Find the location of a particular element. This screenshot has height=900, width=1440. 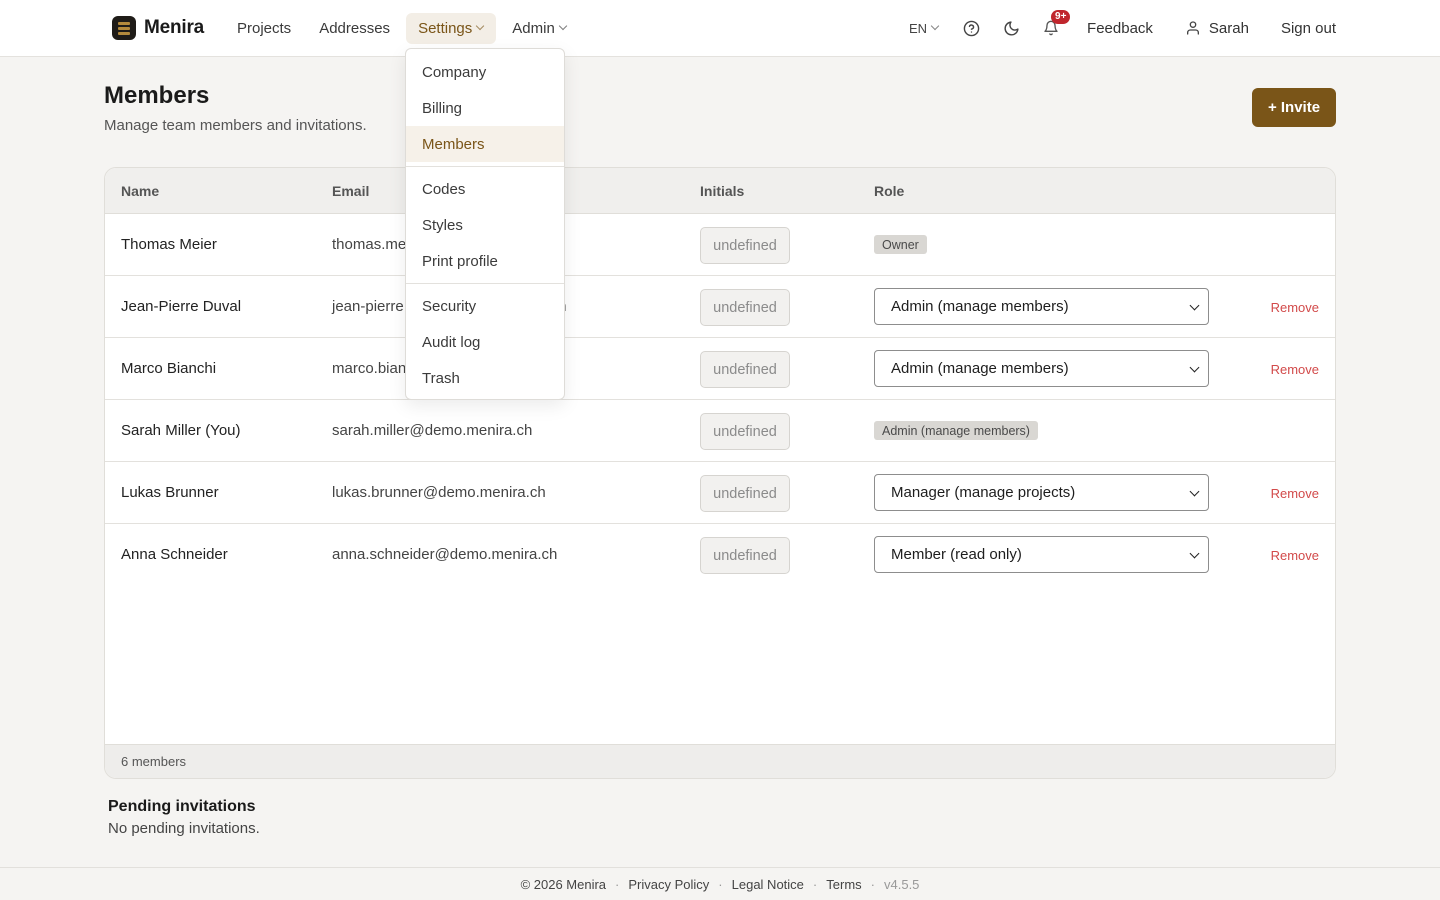

user-icon is located at coordinates (1192, 28).